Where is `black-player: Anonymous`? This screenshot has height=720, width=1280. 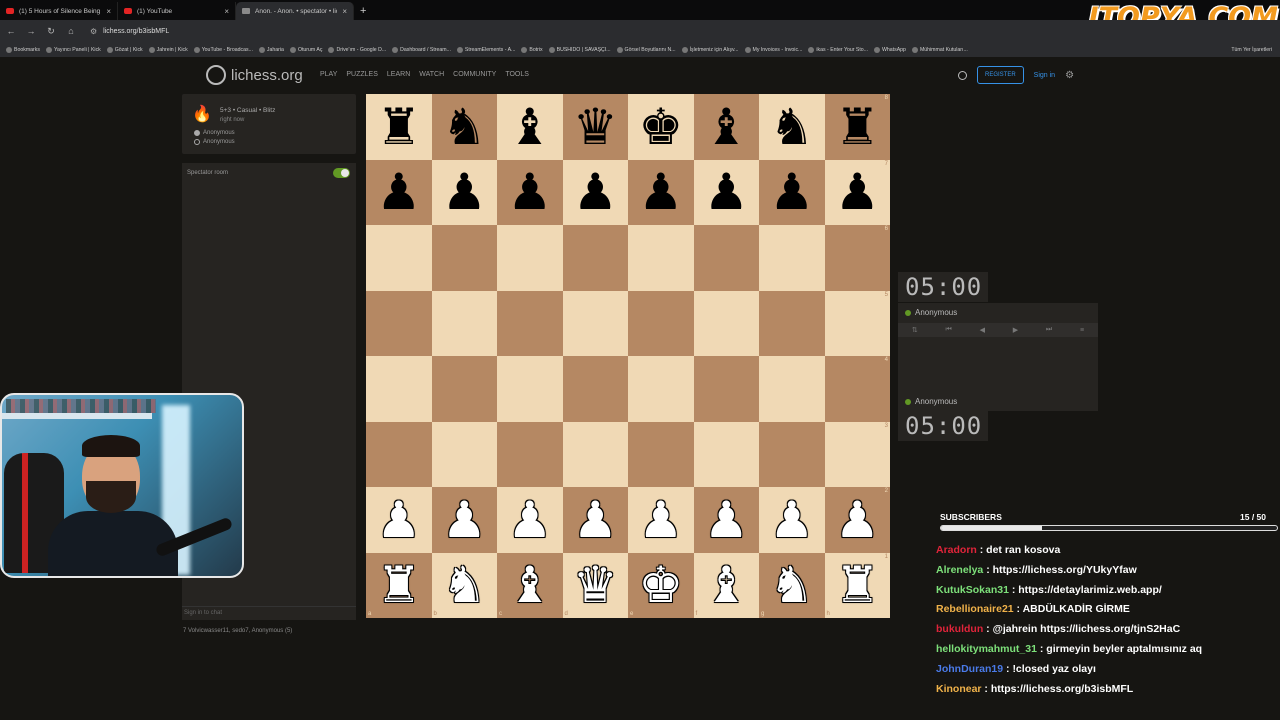 black-player: Anonymous is located at coordinates (214, 142).